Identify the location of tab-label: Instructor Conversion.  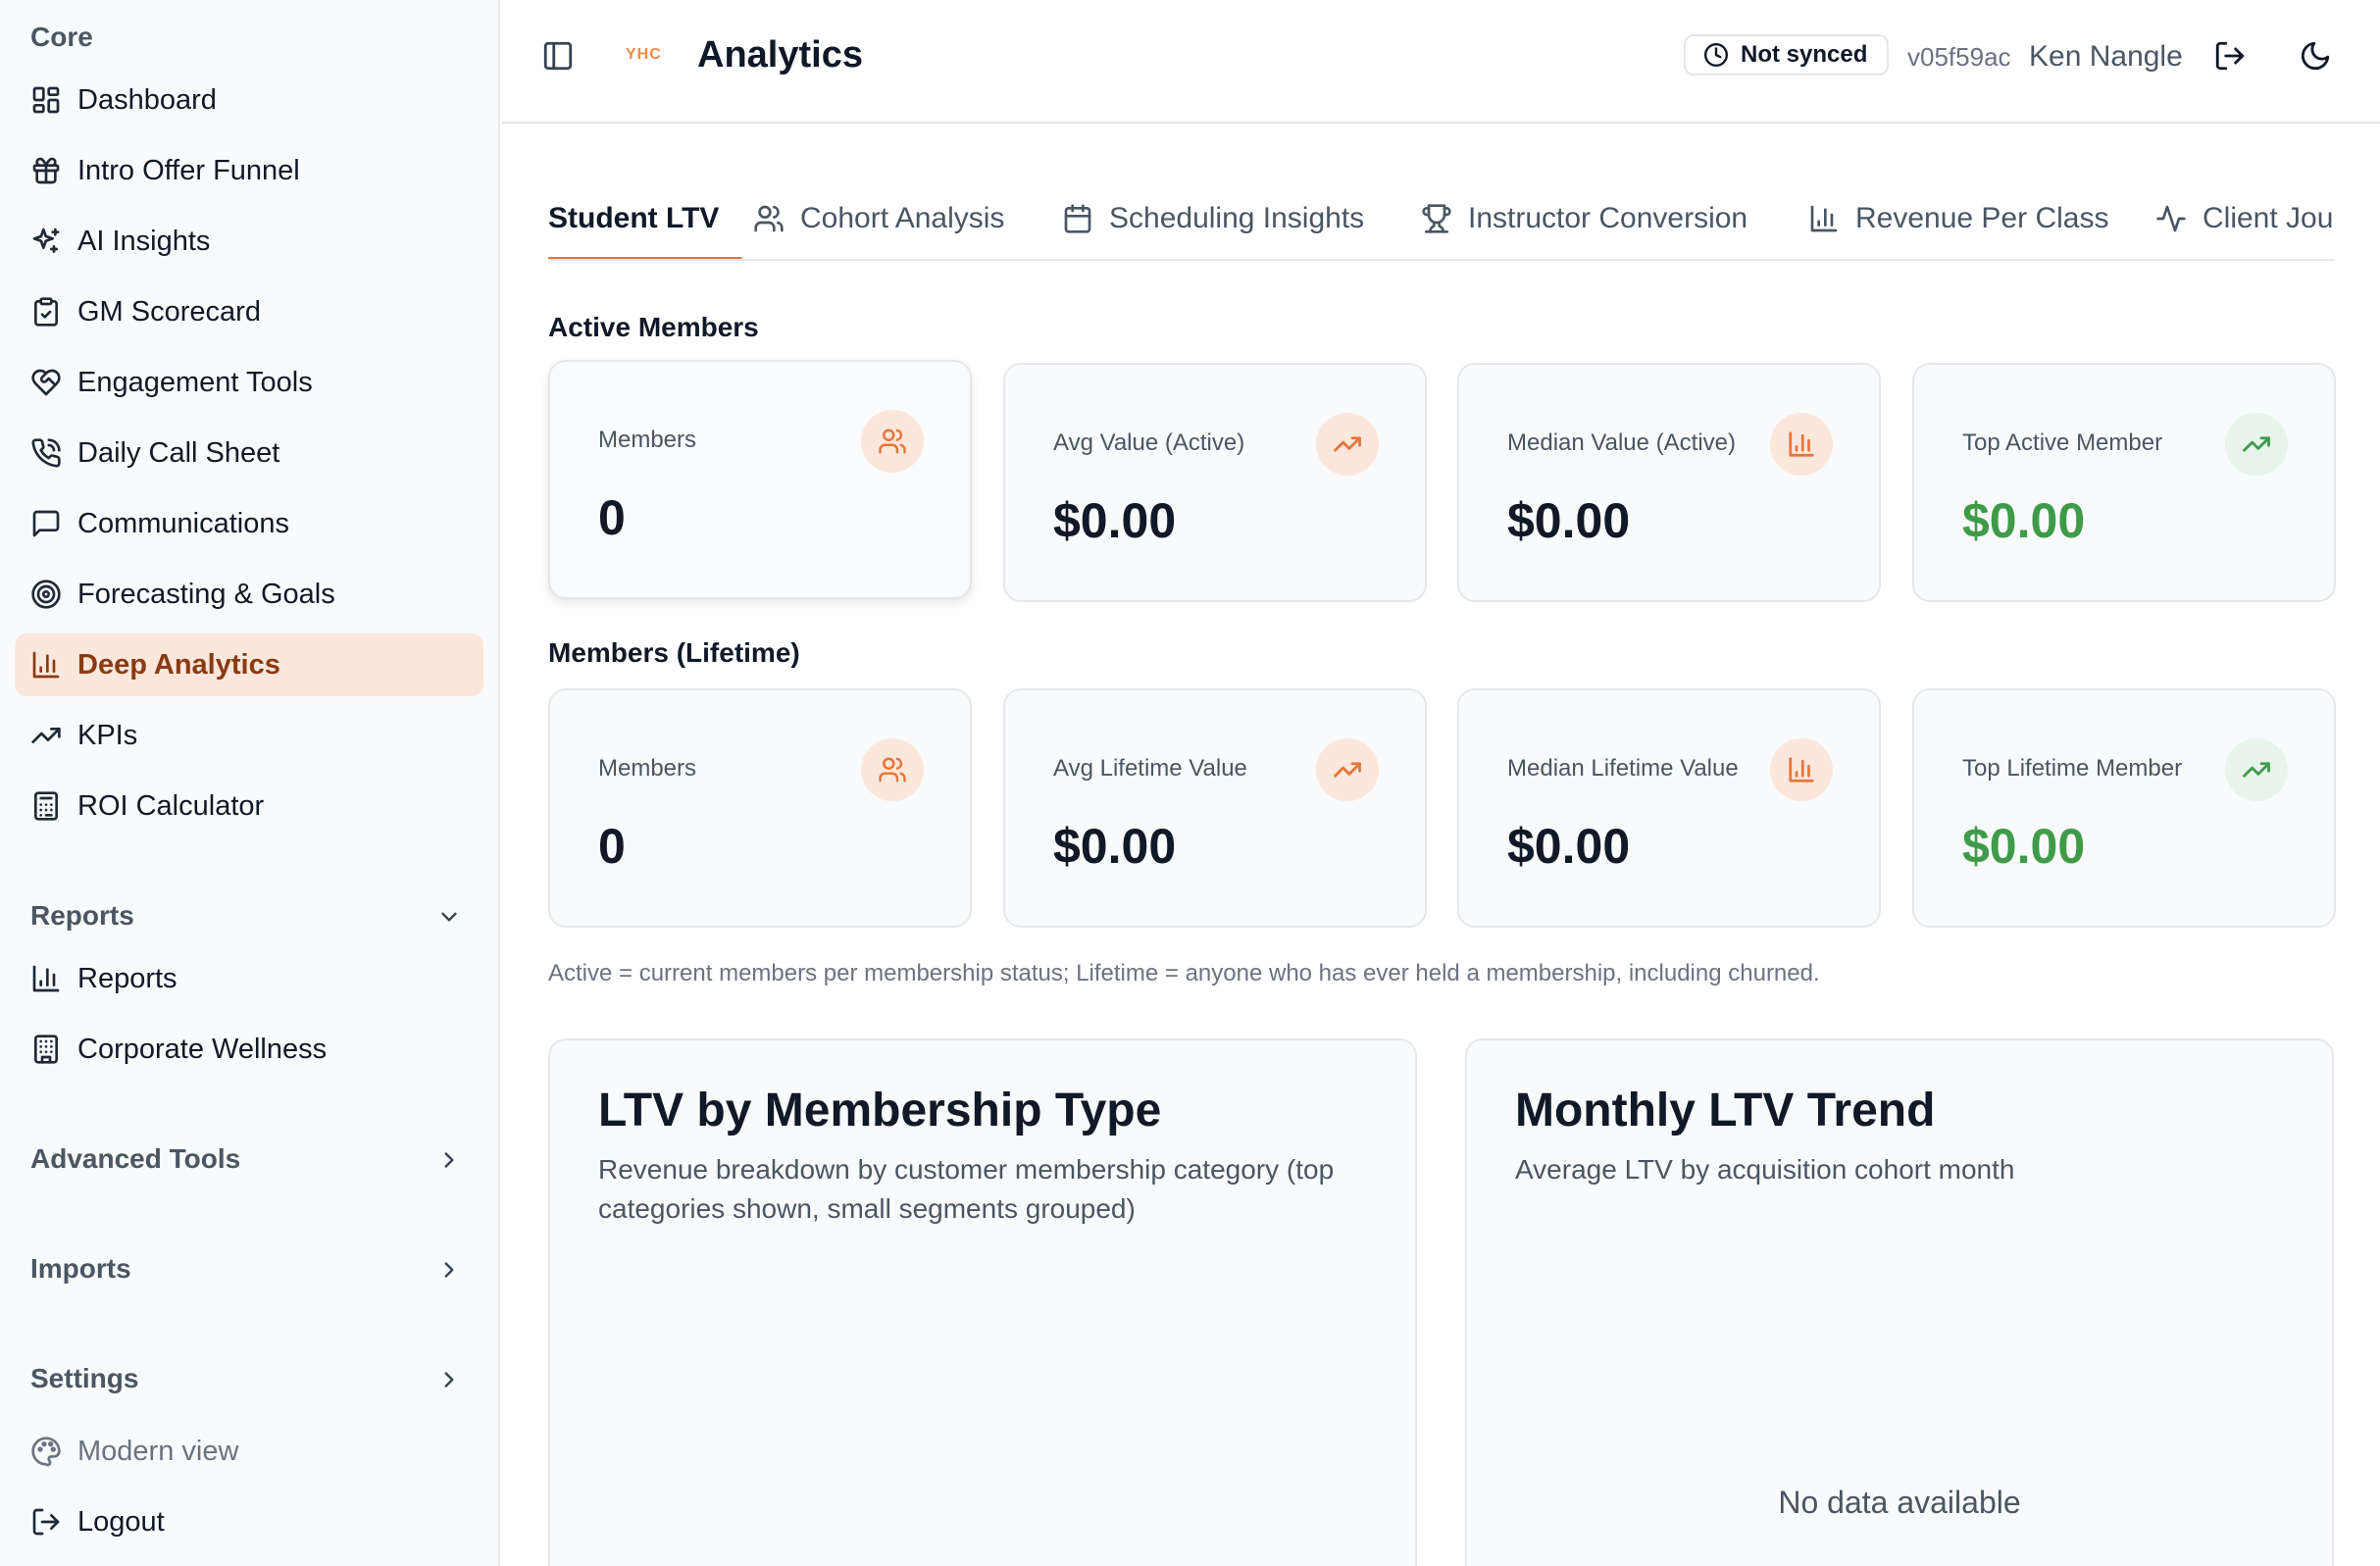
(1608, 218).